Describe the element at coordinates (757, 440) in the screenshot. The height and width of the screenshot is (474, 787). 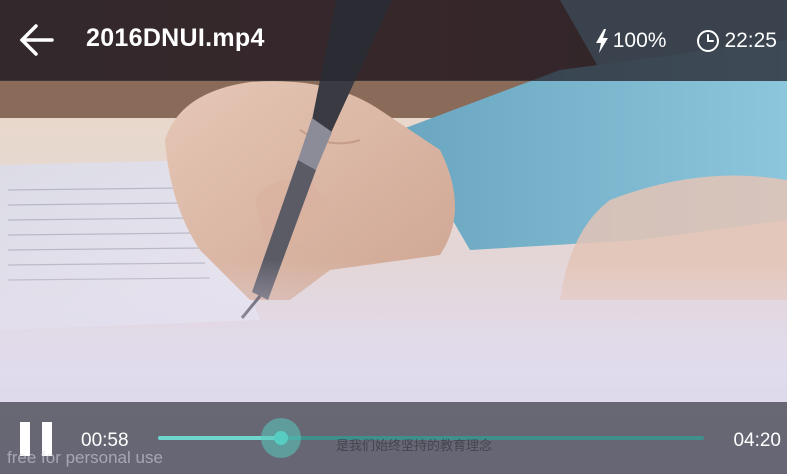
I see `total-duration: 04:20` at that location.